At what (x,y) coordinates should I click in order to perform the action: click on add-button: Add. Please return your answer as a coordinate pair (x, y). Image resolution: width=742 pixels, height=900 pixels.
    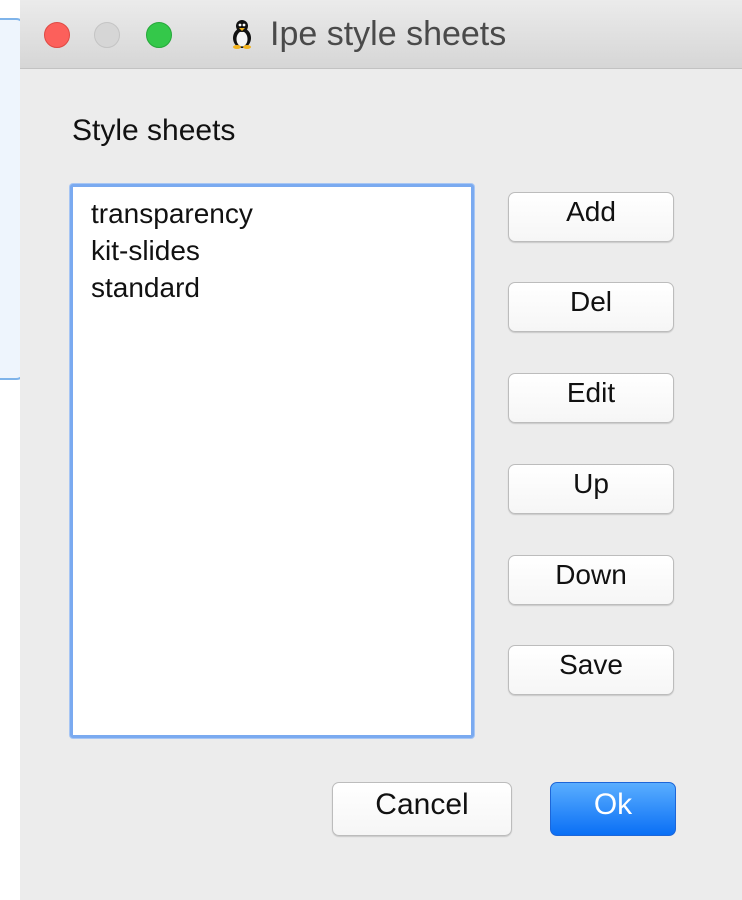
    Looking at the image, I should click on (591, 217).